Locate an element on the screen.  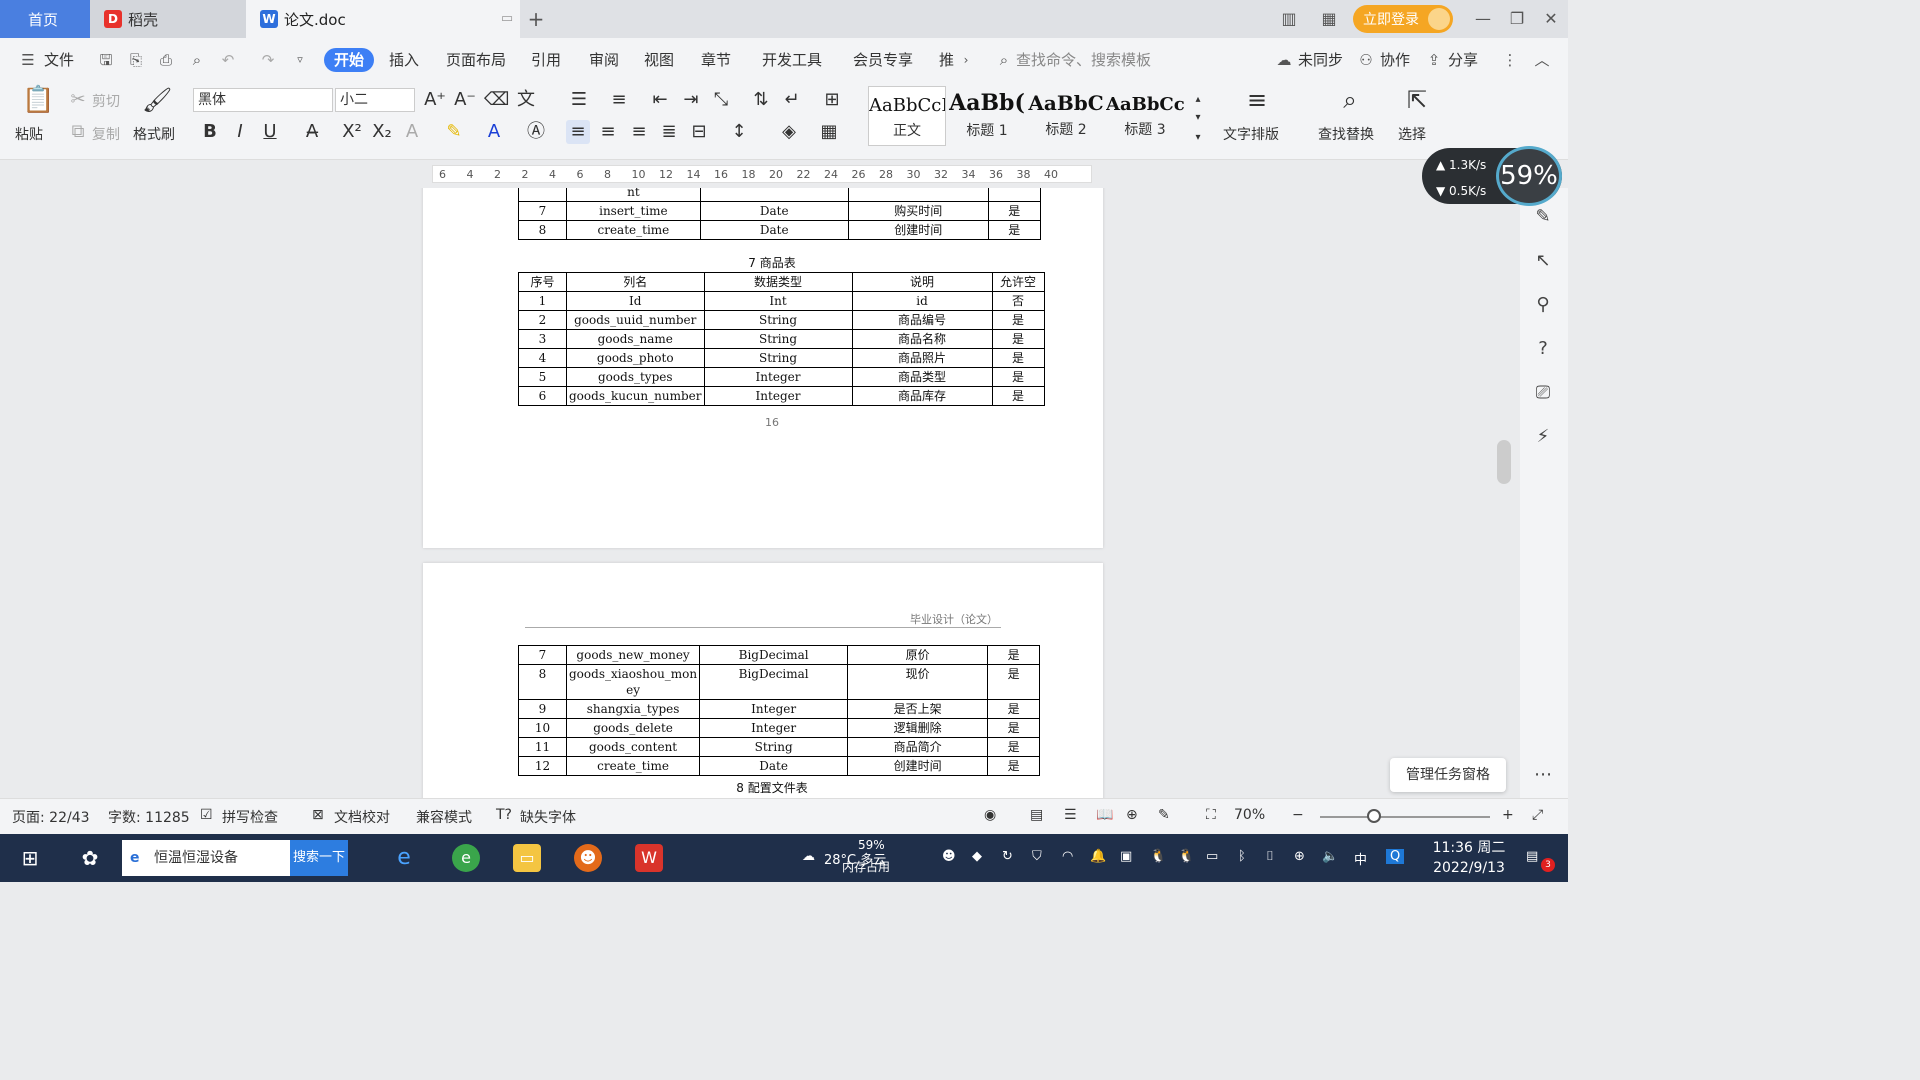
increase-indent-icon: ⇥ is located at coordinates (691, 100).